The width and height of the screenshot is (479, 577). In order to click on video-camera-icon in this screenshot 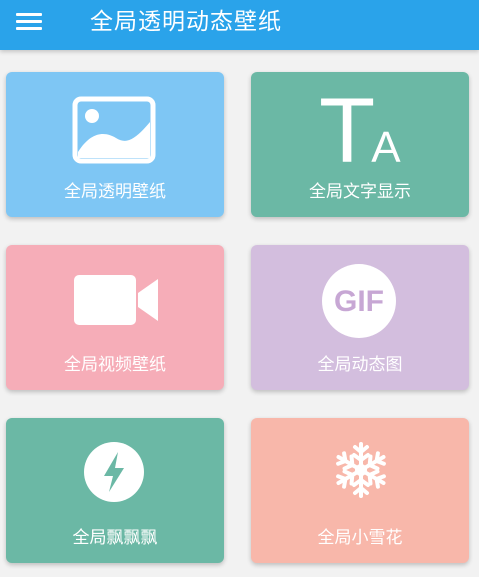, I will do `click(116, 300)`.